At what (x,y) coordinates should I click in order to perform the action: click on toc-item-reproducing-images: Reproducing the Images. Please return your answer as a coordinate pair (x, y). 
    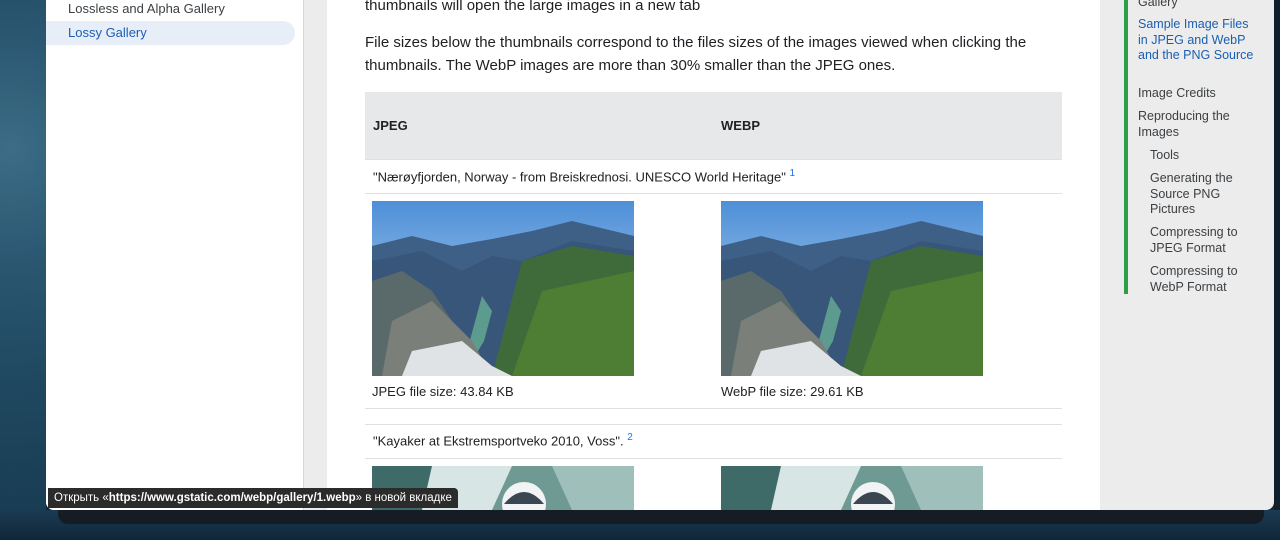
    Looking at the image, I should click on (1198, 124).